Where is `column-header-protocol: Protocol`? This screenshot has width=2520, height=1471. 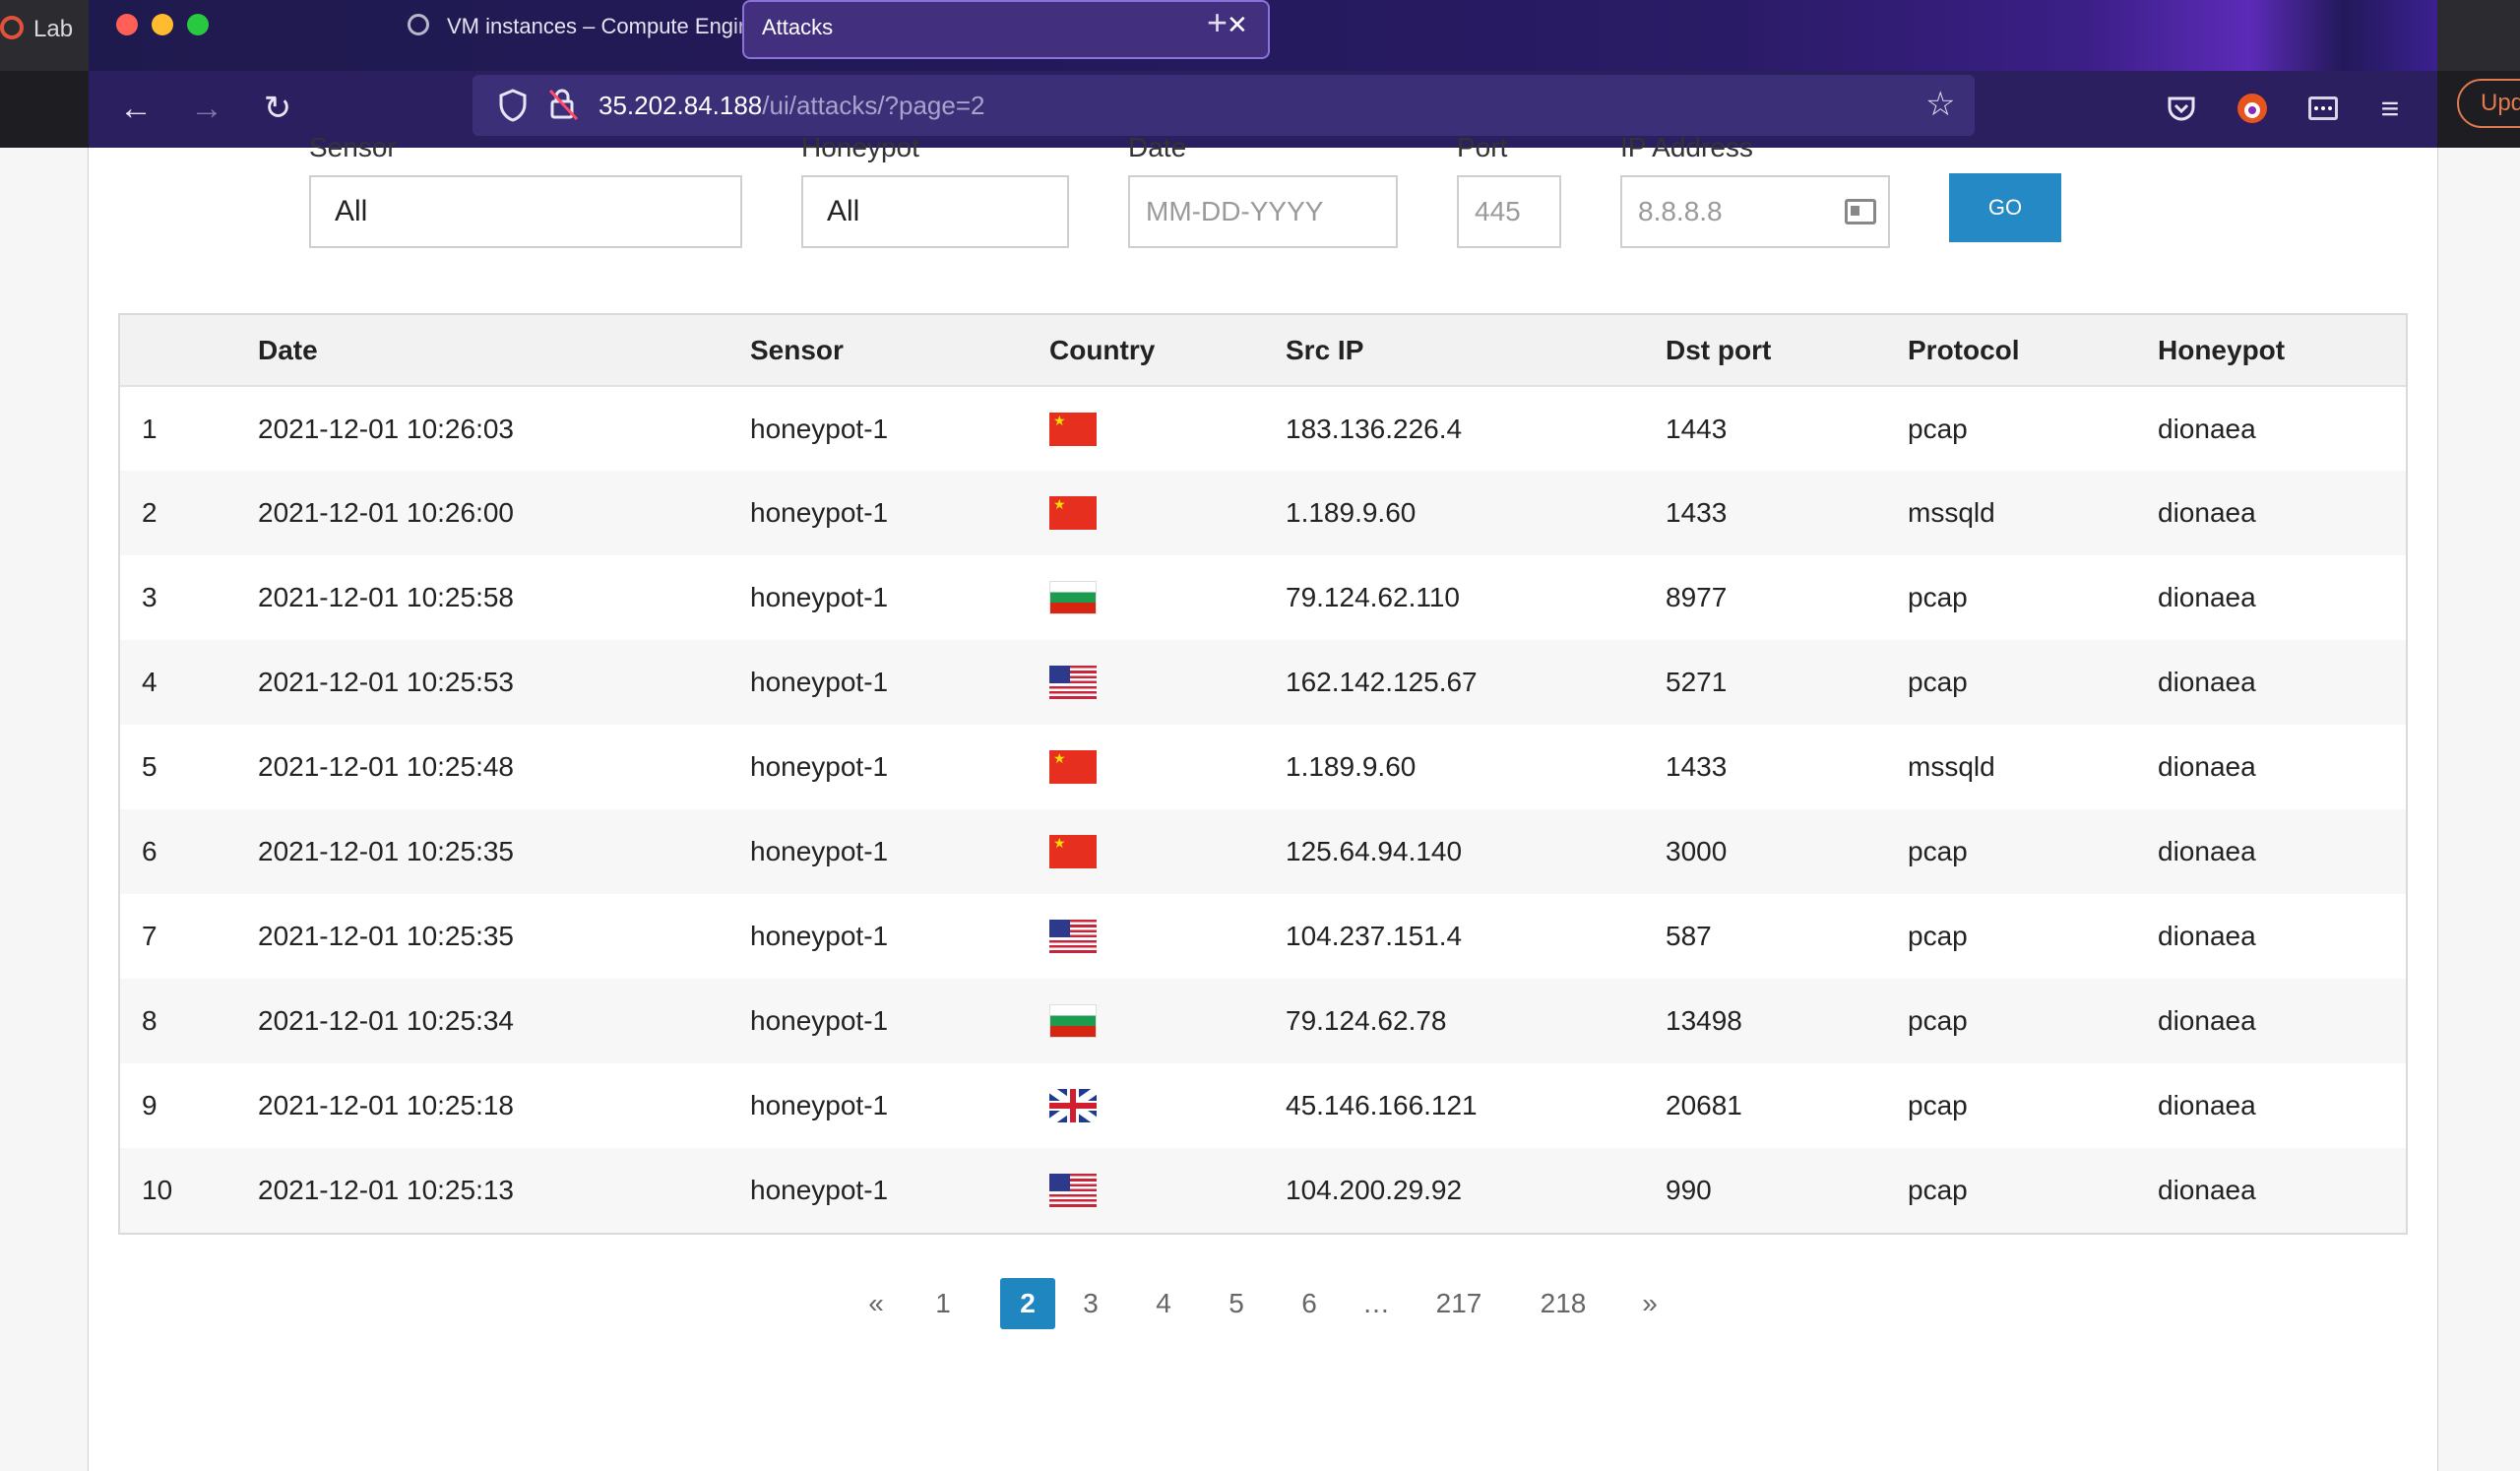 column-header-protocol: Protocol is located at coordinates (2011, 351).